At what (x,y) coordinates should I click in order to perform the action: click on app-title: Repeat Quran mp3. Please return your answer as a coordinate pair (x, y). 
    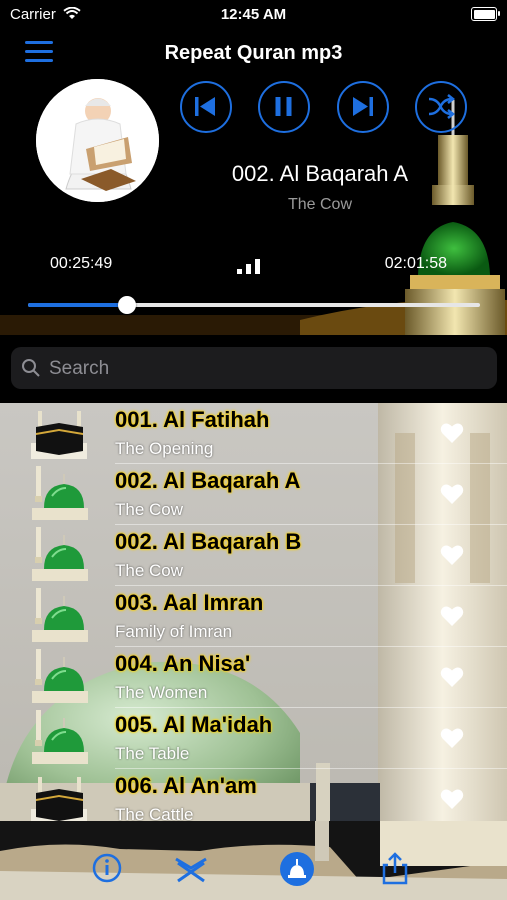
    Looking at the image, I should click on (253, 53).